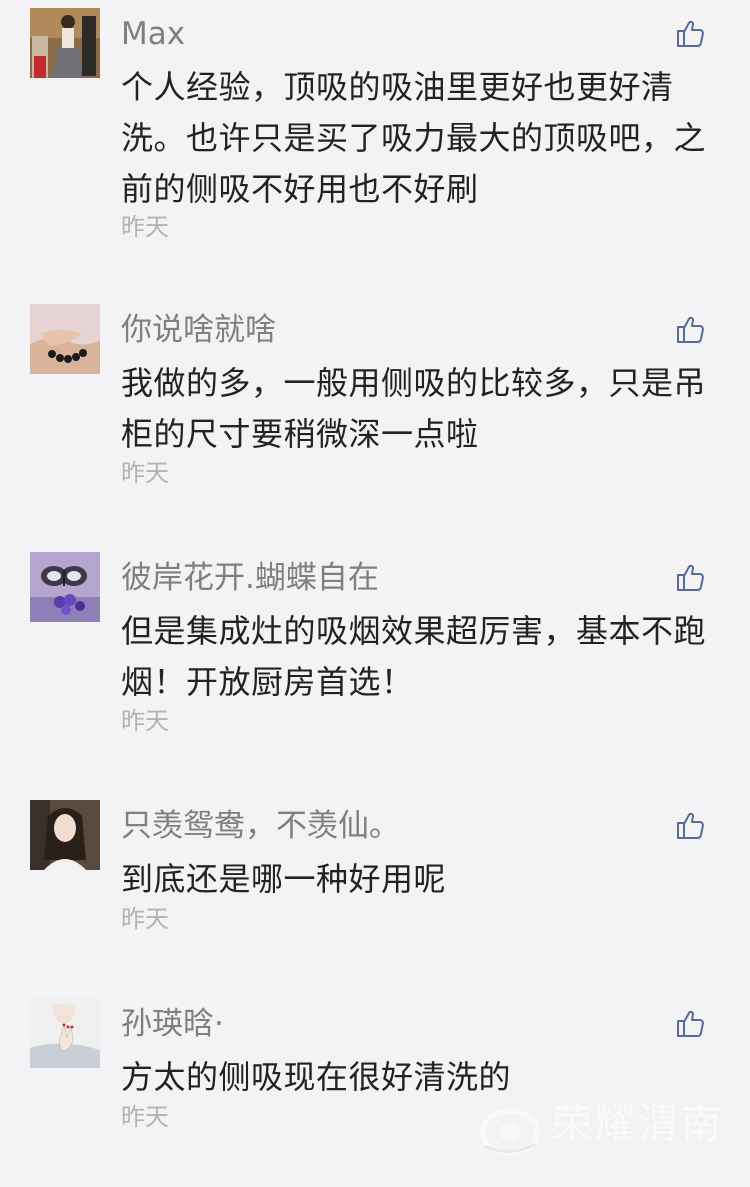 The height and width of the screenshot is (1187, 750). What do you see at coordinates (260, 826) in the screenshot?
I see `commenter-name: 只羡鸳鸯，不羡仙。` at bounding box center [260, 826].